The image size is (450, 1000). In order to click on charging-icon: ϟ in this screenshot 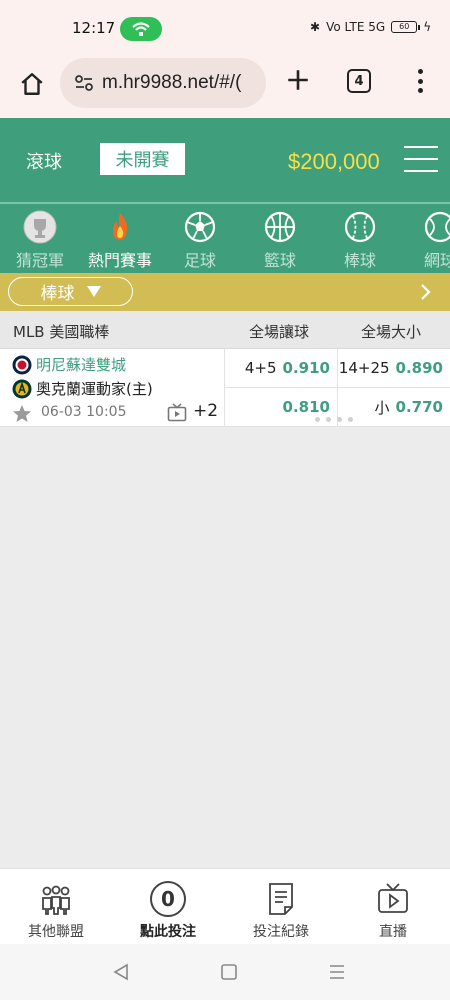, I will do `click(427, 27)`.